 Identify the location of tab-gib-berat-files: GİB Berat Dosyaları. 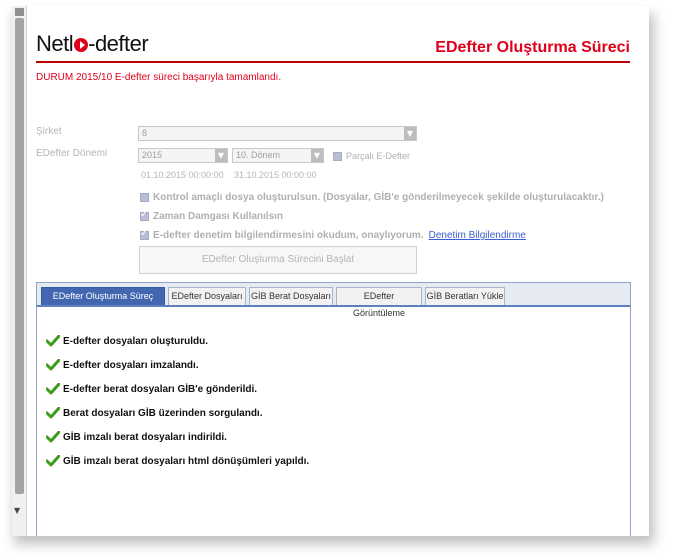
(291, 296).